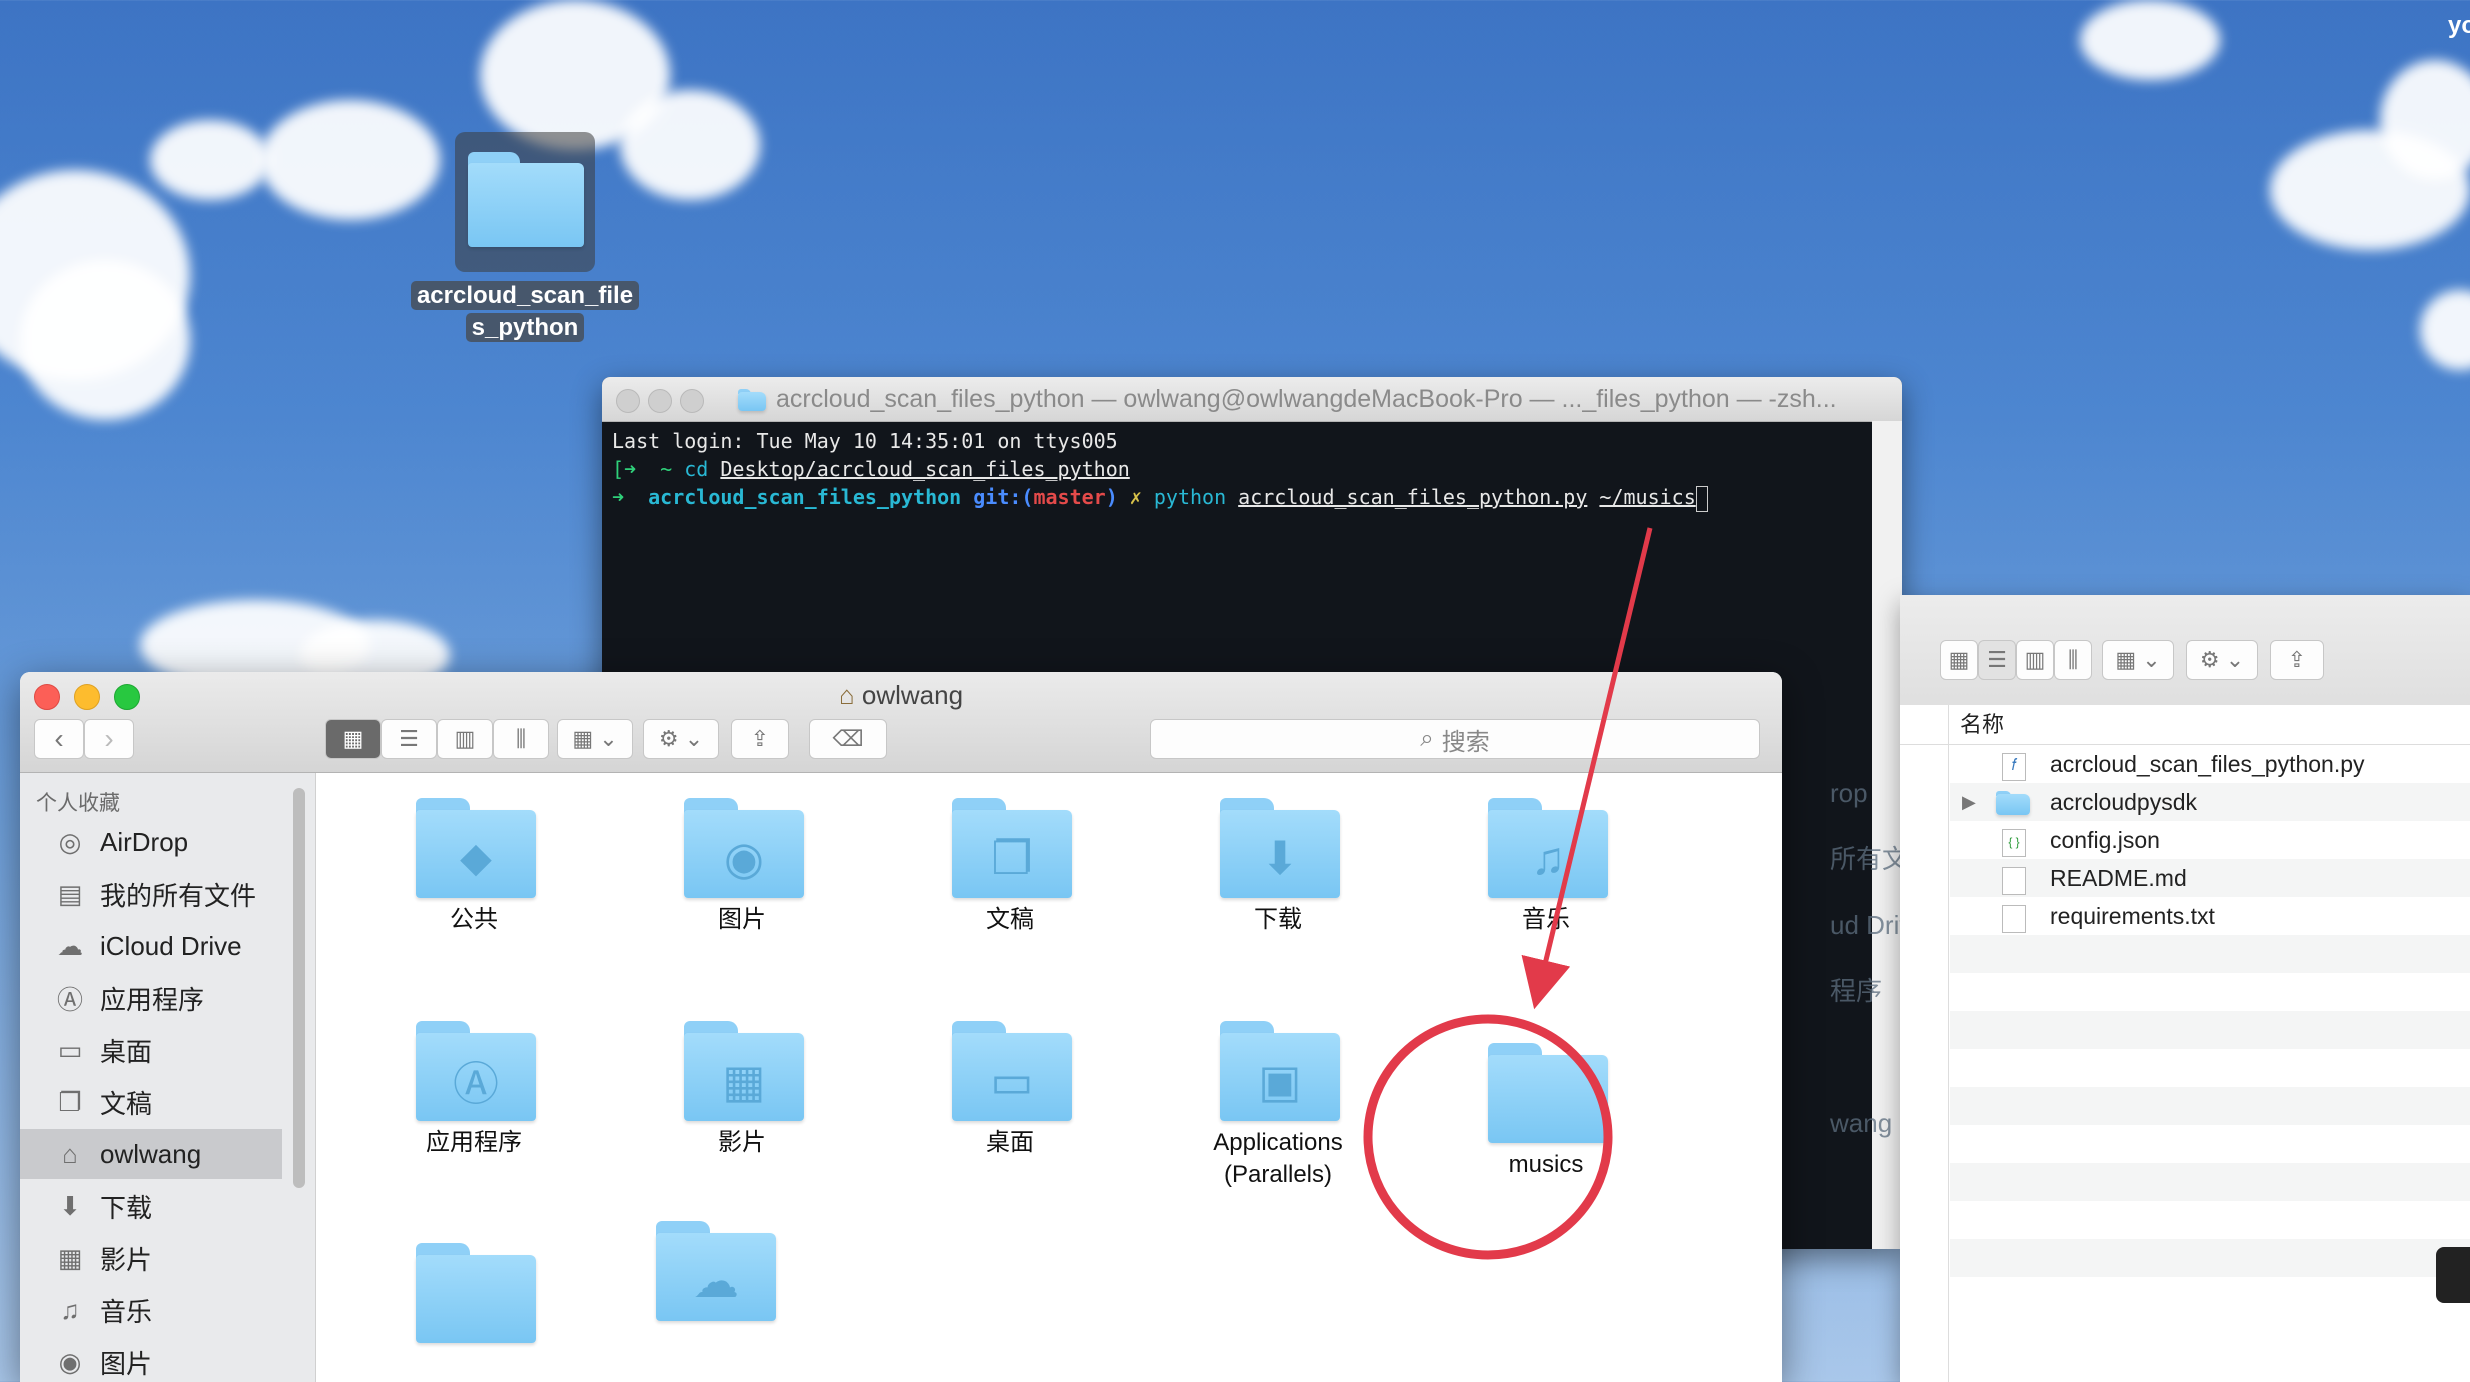 This screenshot has width=2470, height=1382. I want to click on folder-item-onedrive: ☁, so click(714, 1291).